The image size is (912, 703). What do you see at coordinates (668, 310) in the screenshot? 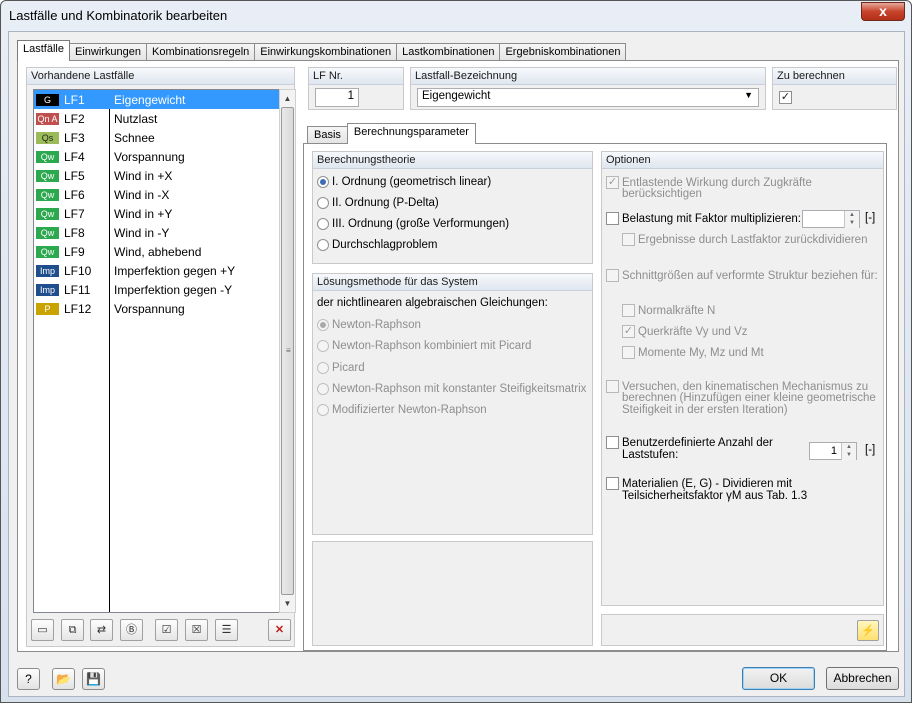
I see `option-normalkraefte: Normalkräfte N` at bounding box center [668, 310].